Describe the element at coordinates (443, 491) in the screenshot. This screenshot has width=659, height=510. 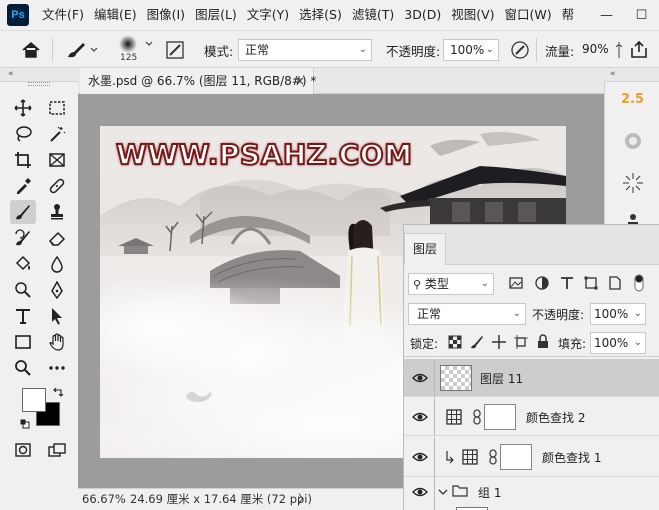
I see `chevron-down-icon` at that location.